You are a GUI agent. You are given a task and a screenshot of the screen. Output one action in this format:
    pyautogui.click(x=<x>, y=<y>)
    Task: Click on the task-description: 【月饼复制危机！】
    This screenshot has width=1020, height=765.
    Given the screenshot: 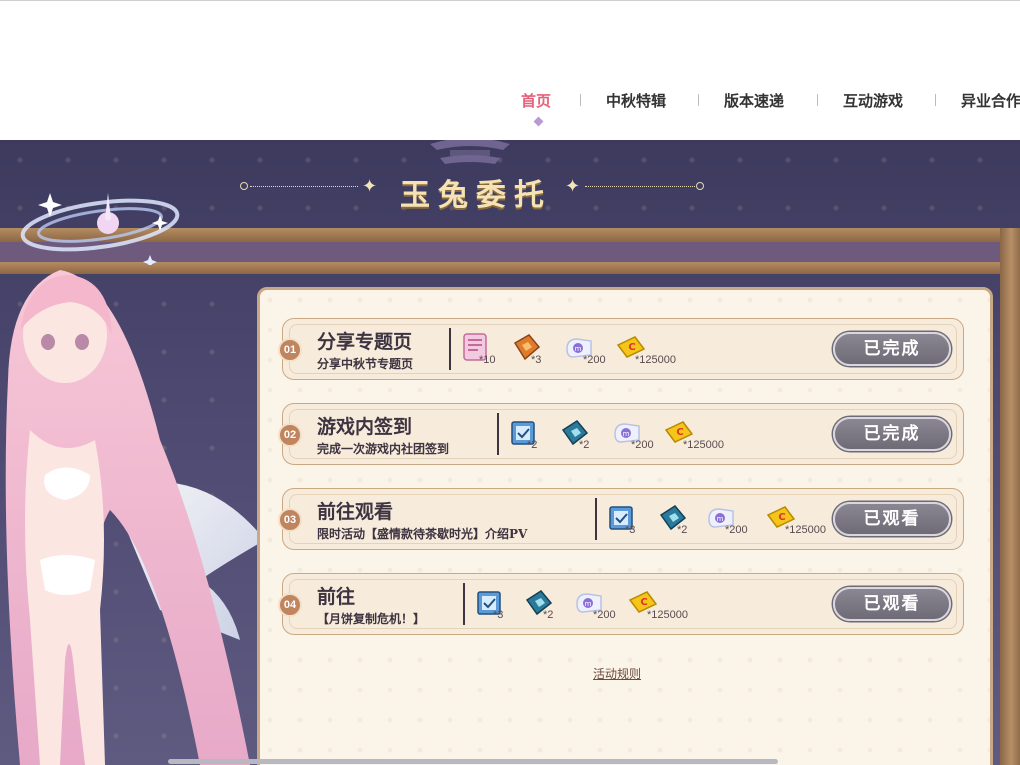 What is the action you would take?
    pyautogui.click(x=371, y=619)
    